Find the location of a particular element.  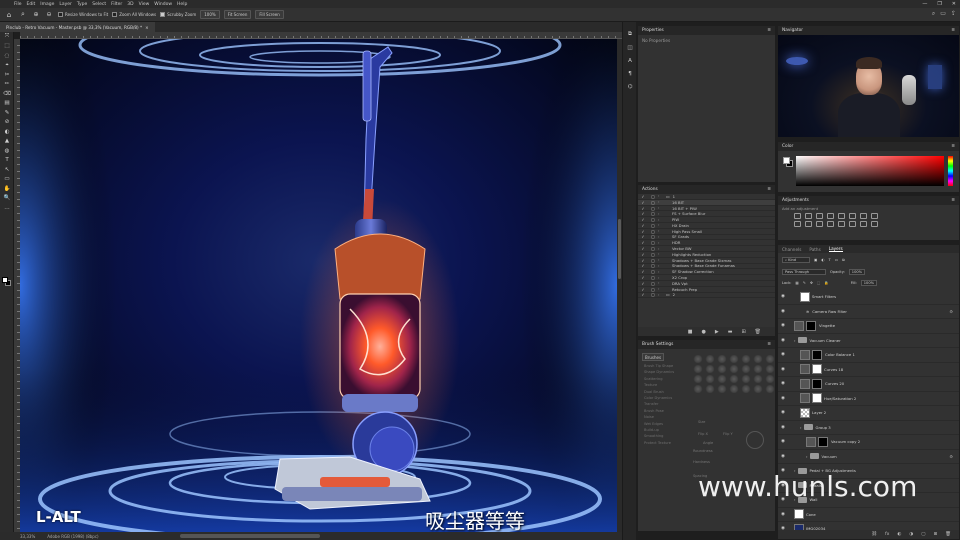

menu-item-view: View is located at coordinates (144, 4).